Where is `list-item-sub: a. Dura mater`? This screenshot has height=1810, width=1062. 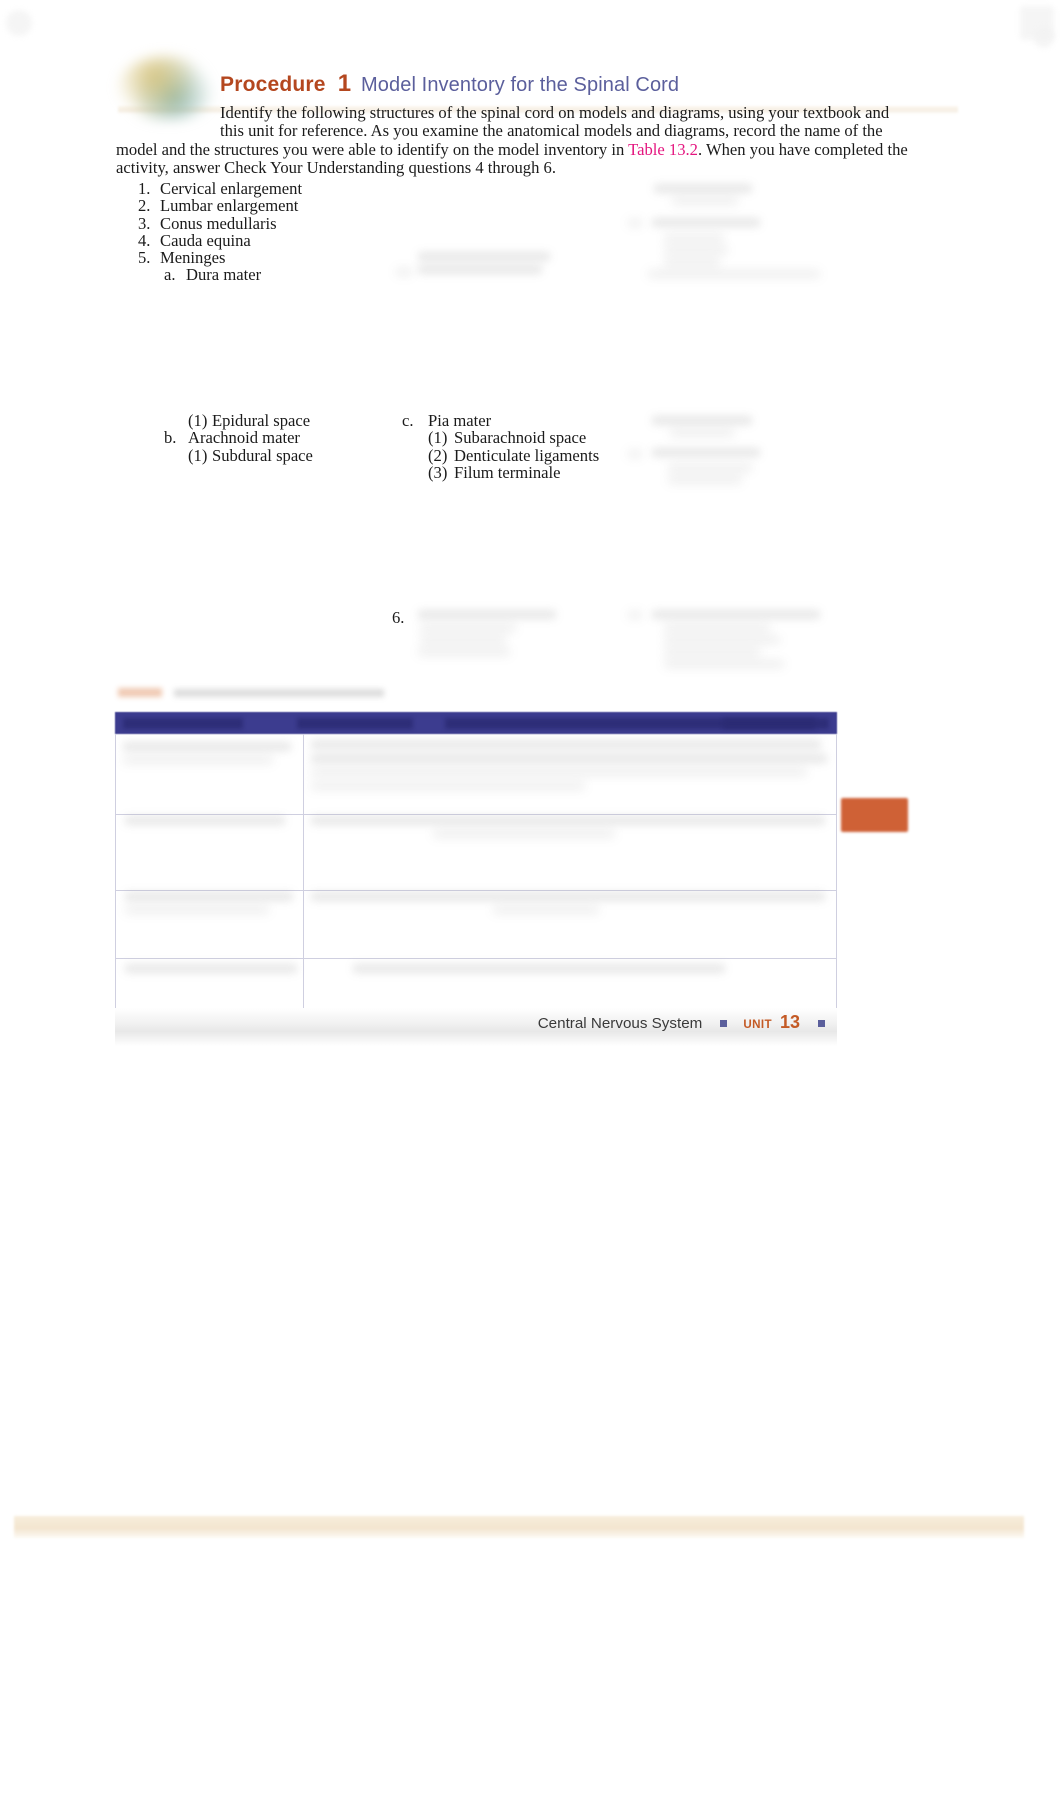 list-item-sub: a. Dura mater is located at coordinates (220, 275).